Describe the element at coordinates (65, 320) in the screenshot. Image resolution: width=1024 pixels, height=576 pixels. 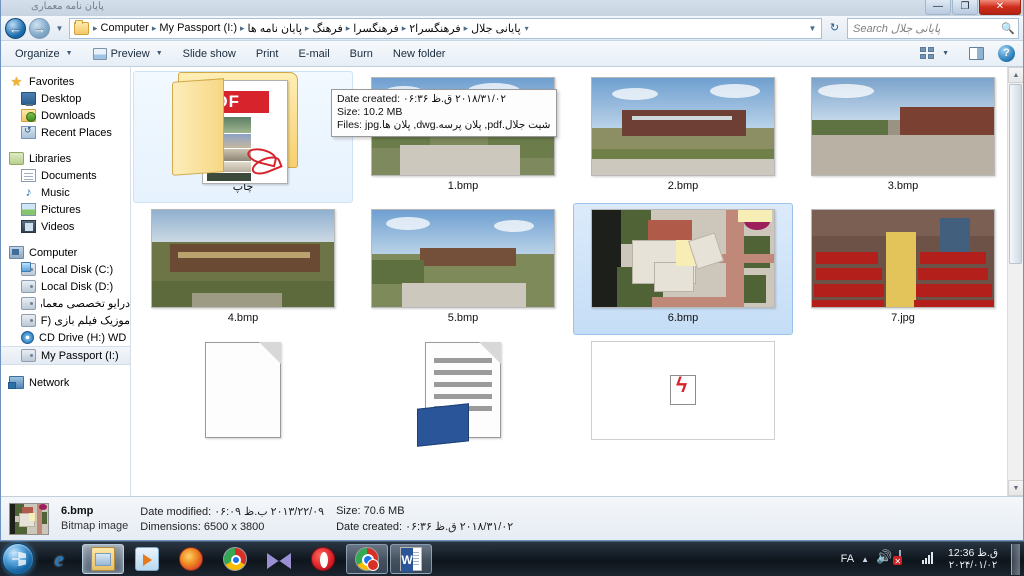
I see `sidebar-item-drive-media: موزیک فیلم بازی (F:)` at that location.